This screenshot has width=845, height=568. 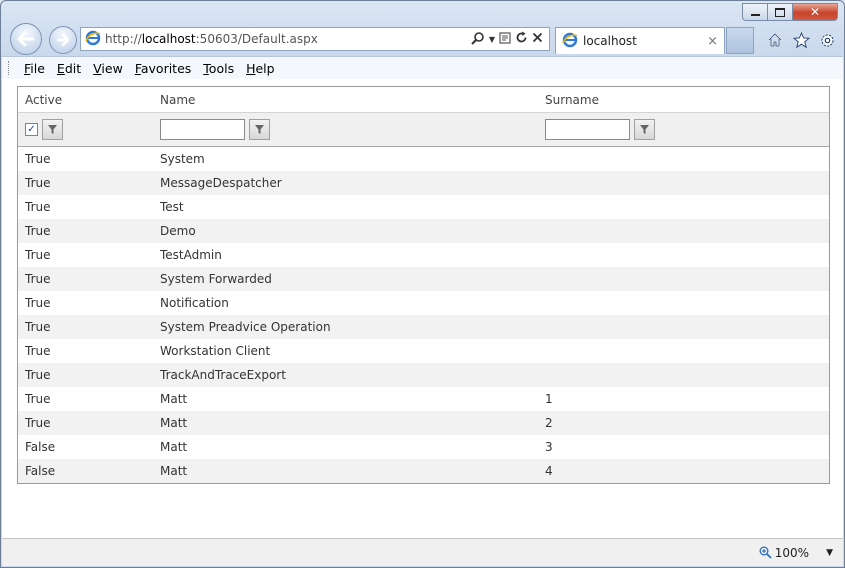 I want to click on search-dropdown-icon: ▼, so click(x=492, y=39).